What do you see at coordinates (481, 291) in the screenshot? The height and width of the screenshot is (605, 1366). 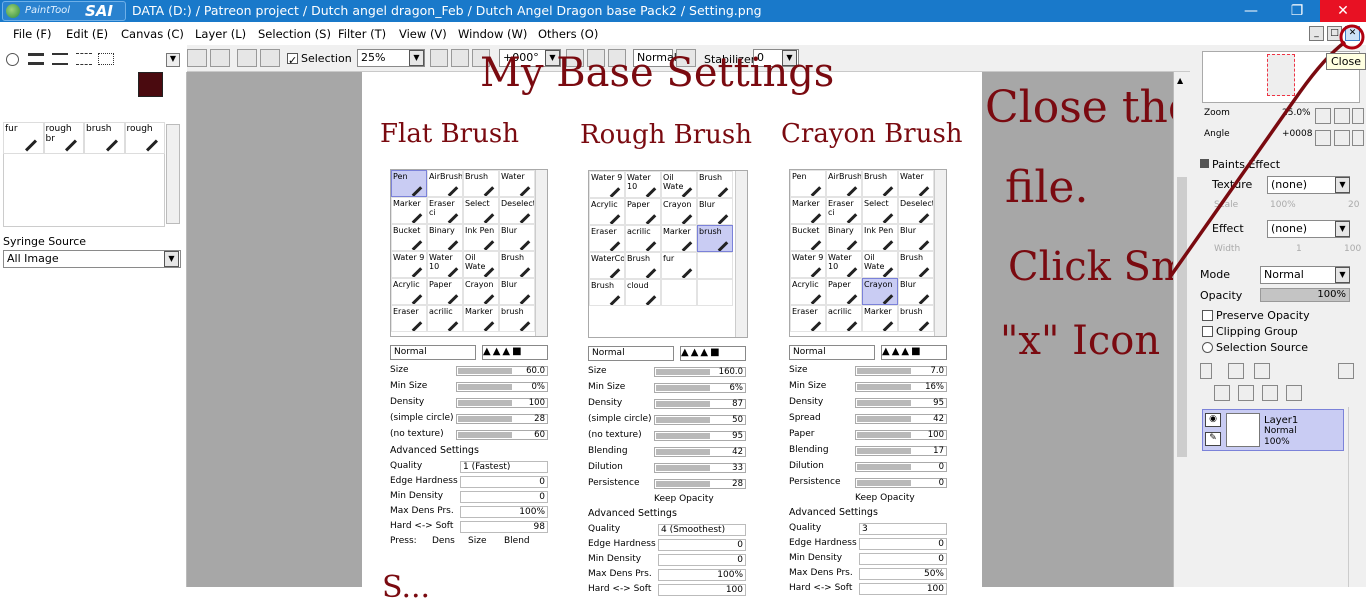 I see `brush-cell: Crayon` at bounding box center [481, 291].